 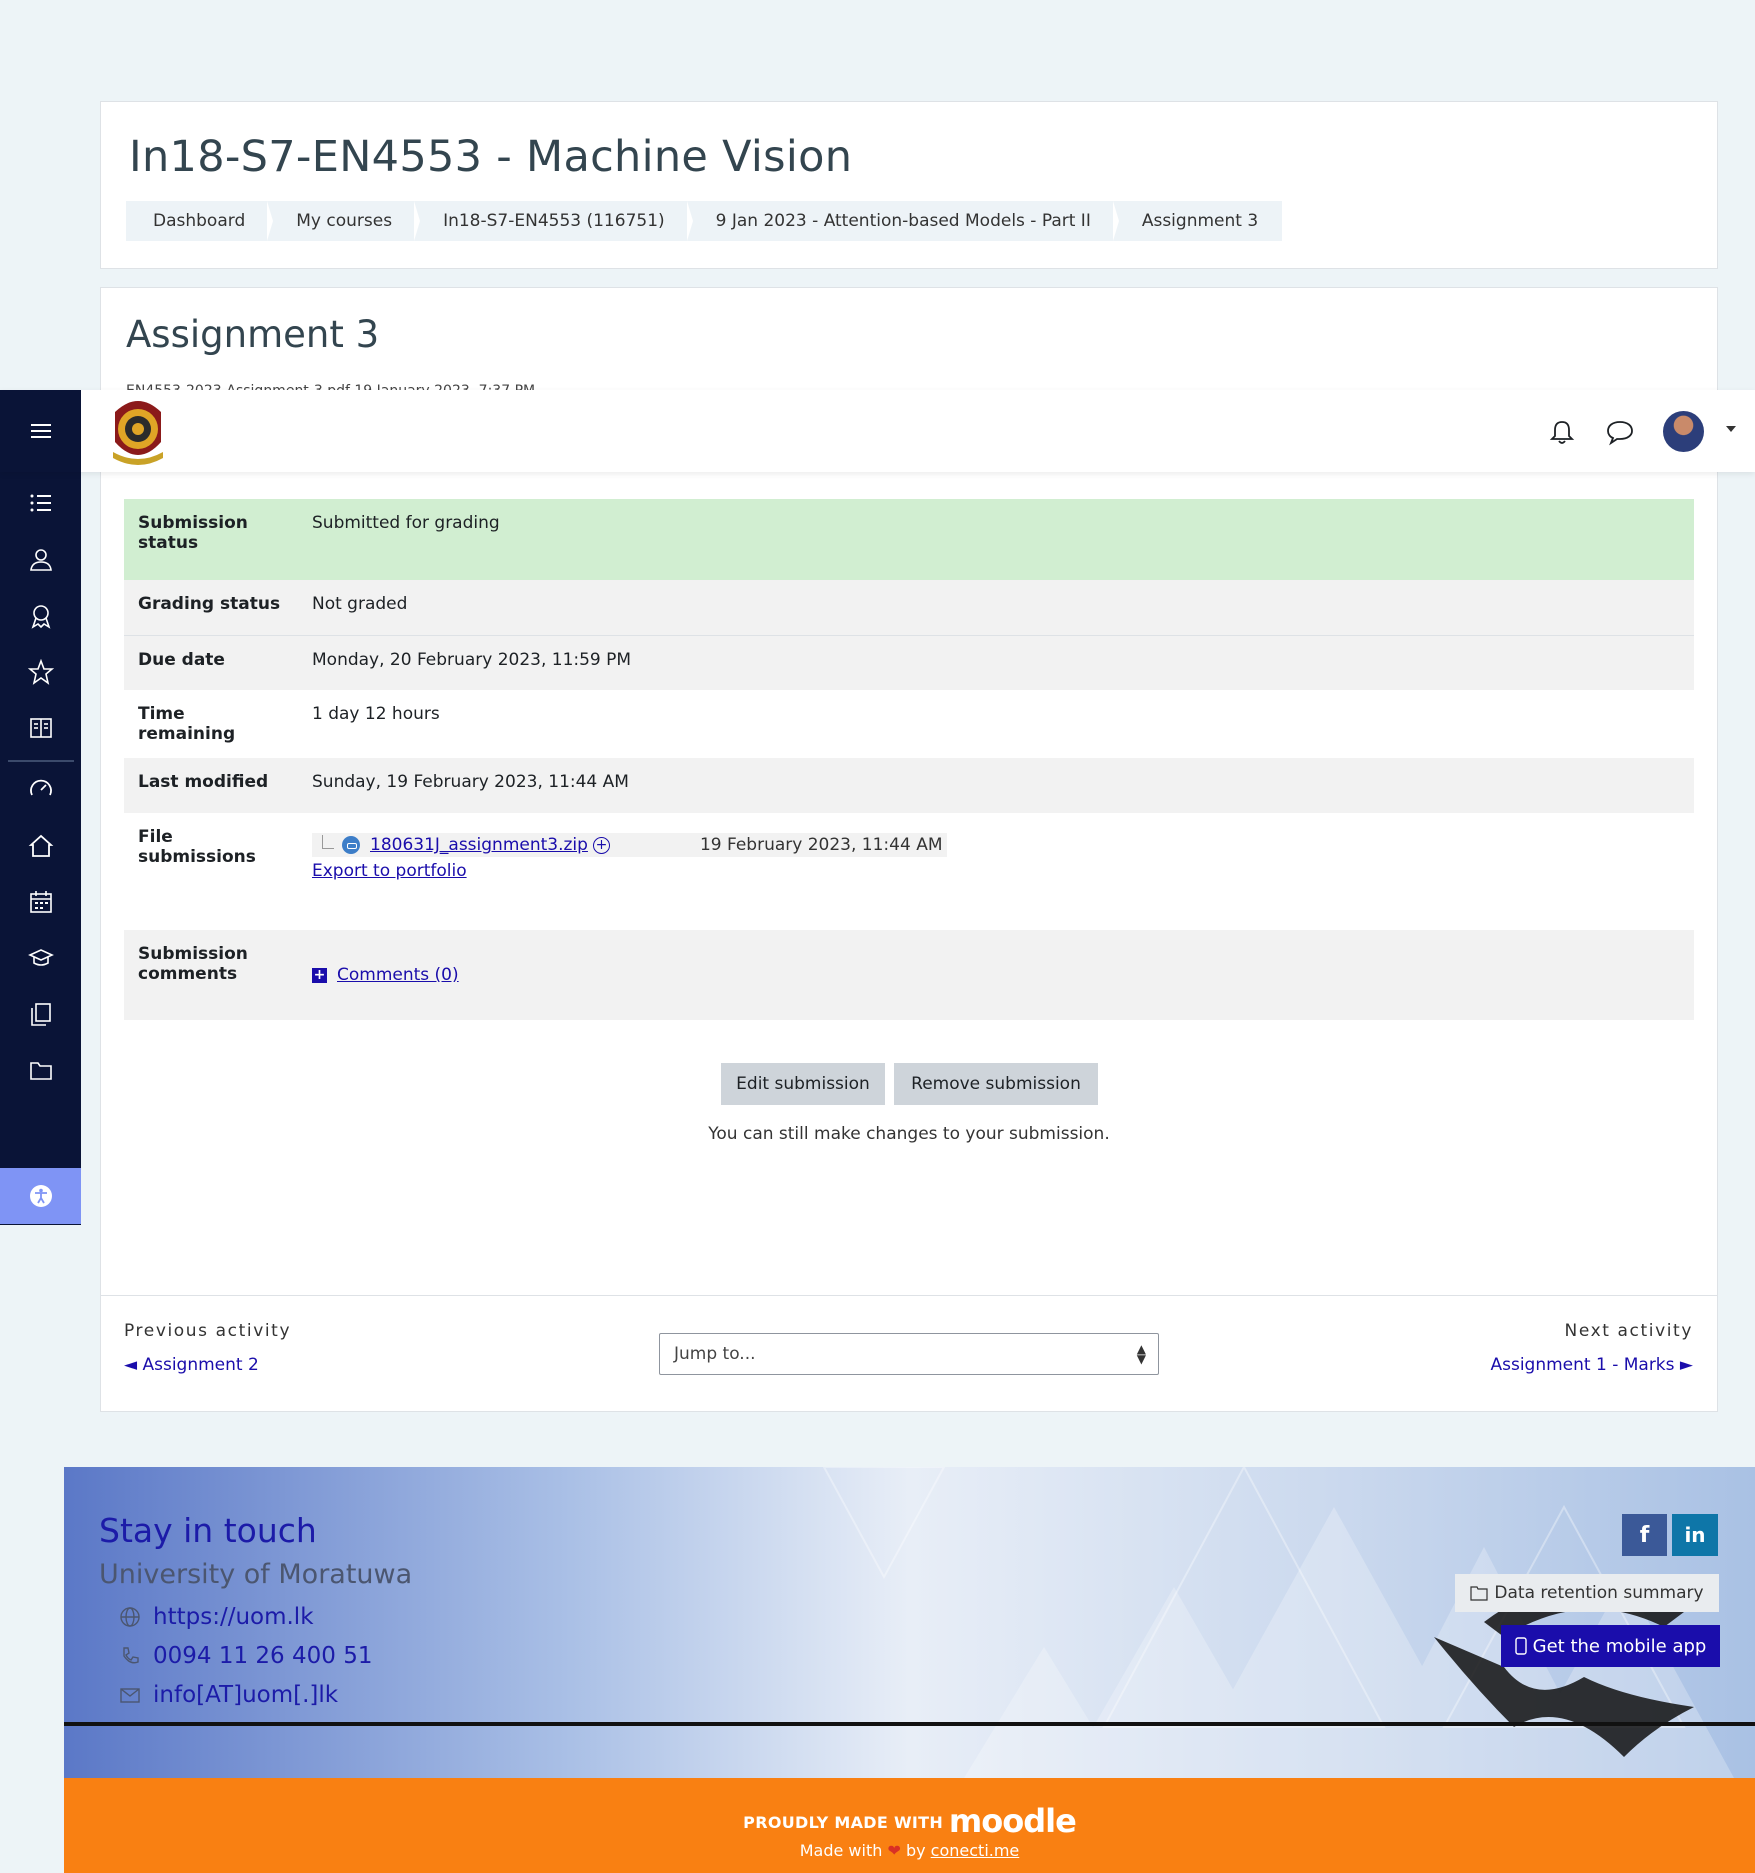 I want to click on next-activity-link: Assignment 1 - Marks ►, so click(x=1591, y=1365).